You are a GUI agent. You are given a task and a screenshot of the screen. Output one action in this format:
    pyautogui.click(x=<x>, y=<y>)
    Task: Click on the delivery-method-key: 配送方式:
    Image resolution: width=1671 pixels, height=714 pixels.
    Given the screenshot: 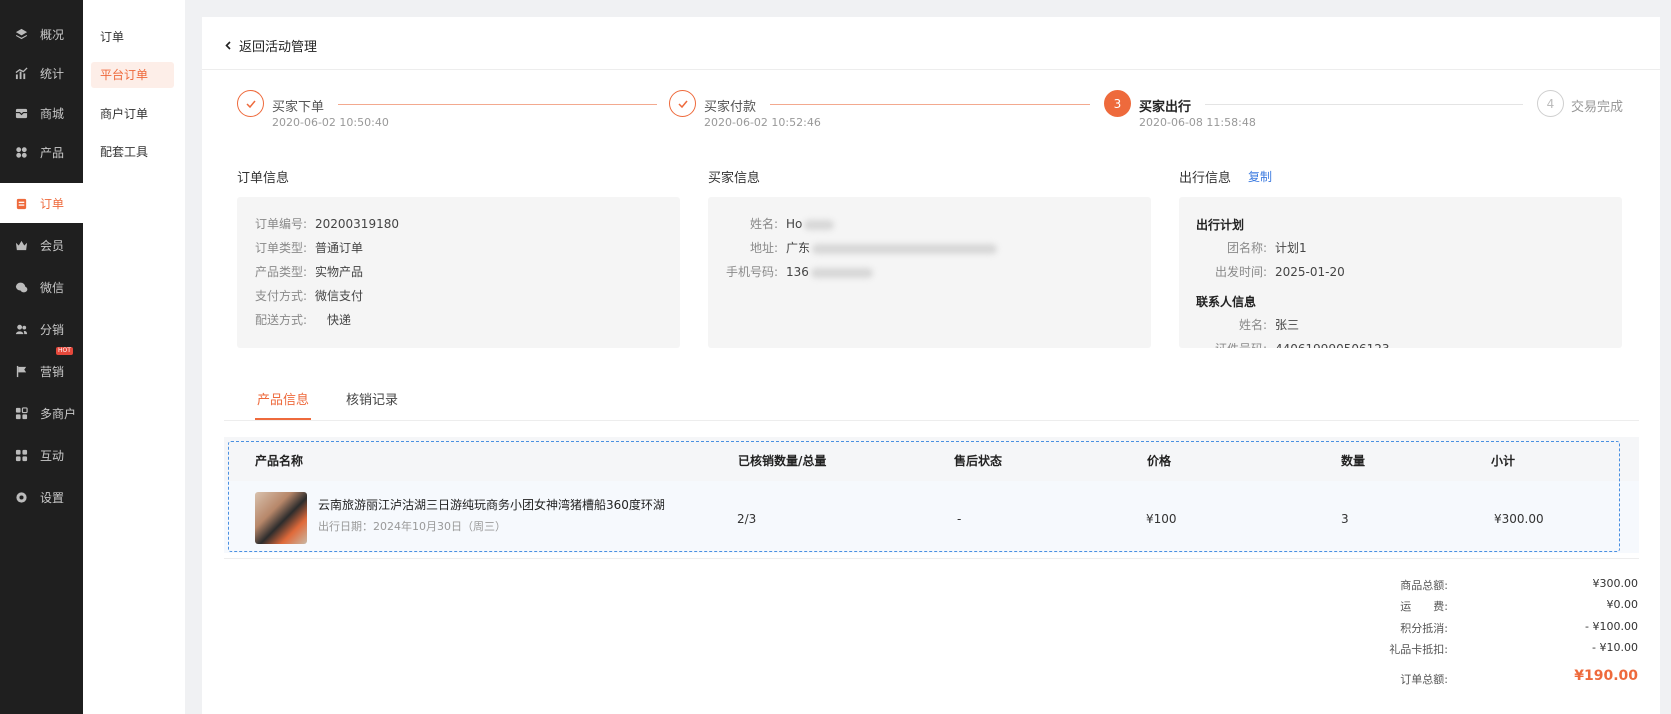 What is the action you would take?
    pyautogui.click(x=280, y=320)
    